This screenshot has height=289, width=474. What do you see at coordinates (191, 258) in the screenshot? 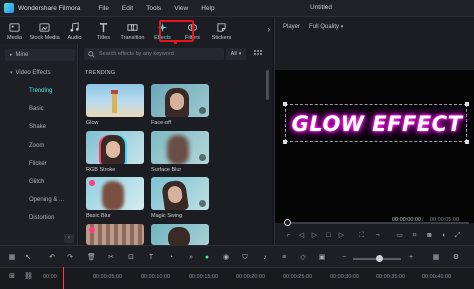
I see `more-tools-icon: »` at bounding box center [191, 258].